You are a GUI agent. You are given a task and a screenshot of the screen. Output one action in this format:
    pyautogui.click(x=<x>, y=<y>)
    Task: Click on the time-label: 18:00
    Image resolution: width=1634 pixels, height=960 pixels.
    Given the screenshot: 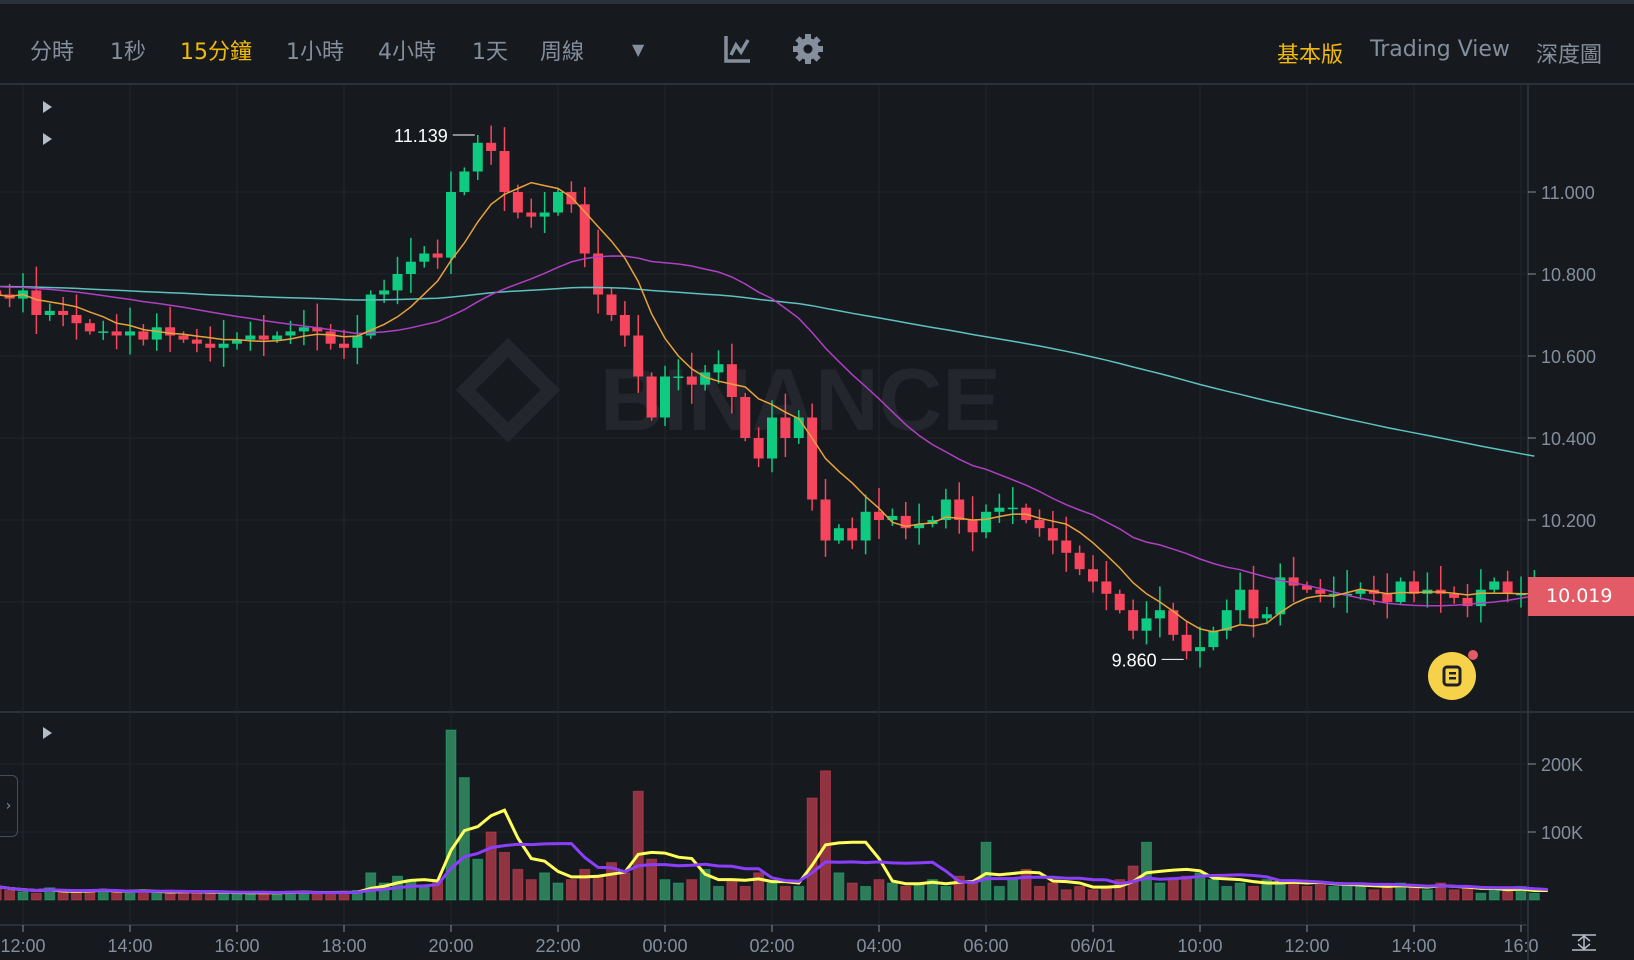 What is the action you would take?
    pyautogui.click(x=343, y=946)
    